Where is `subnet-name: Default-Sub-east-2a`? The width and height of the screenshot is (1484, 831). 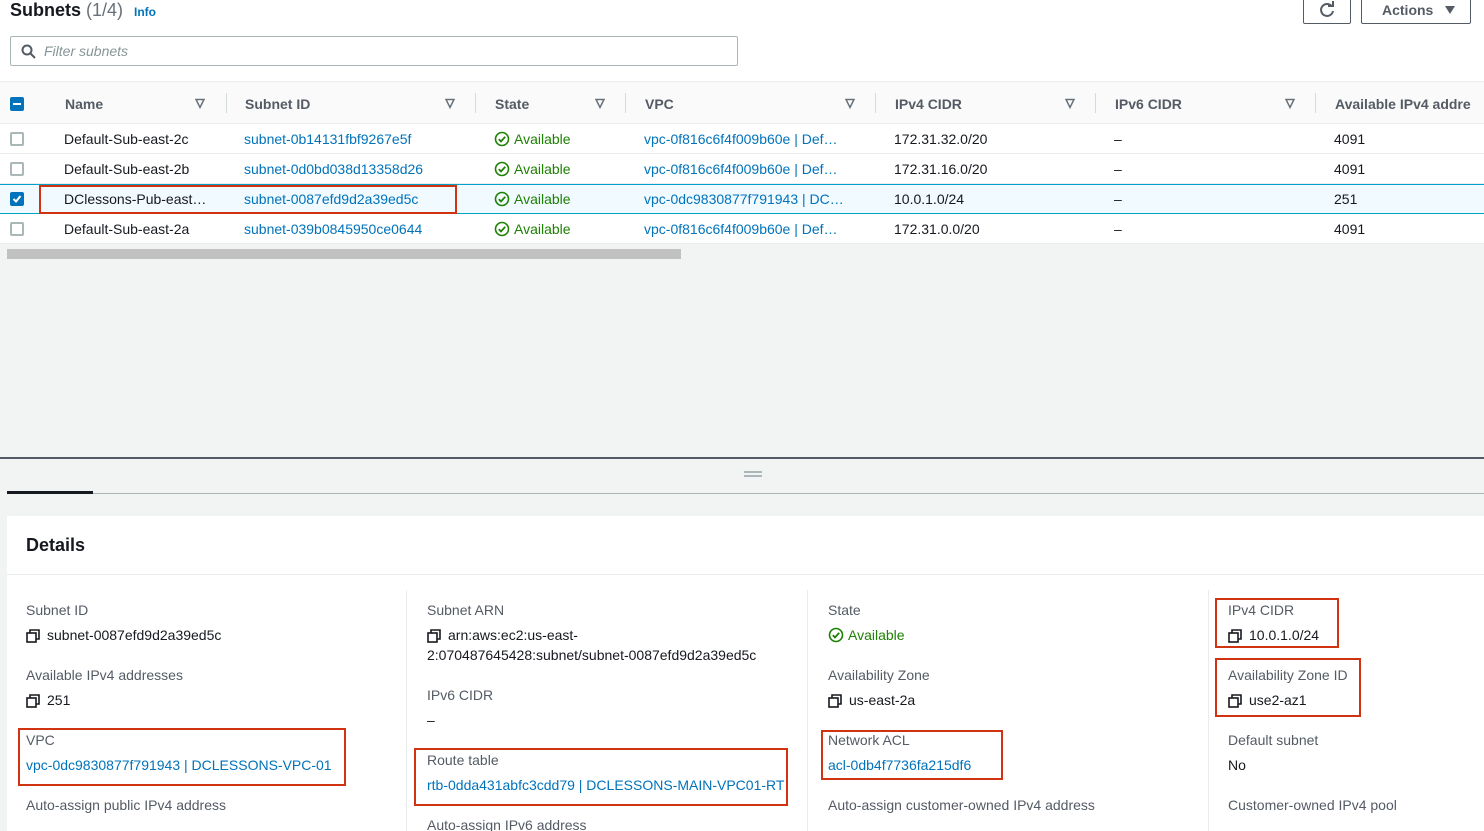 subnet-name: Default-Sub-east-2a is located at coordinates (127, 229).